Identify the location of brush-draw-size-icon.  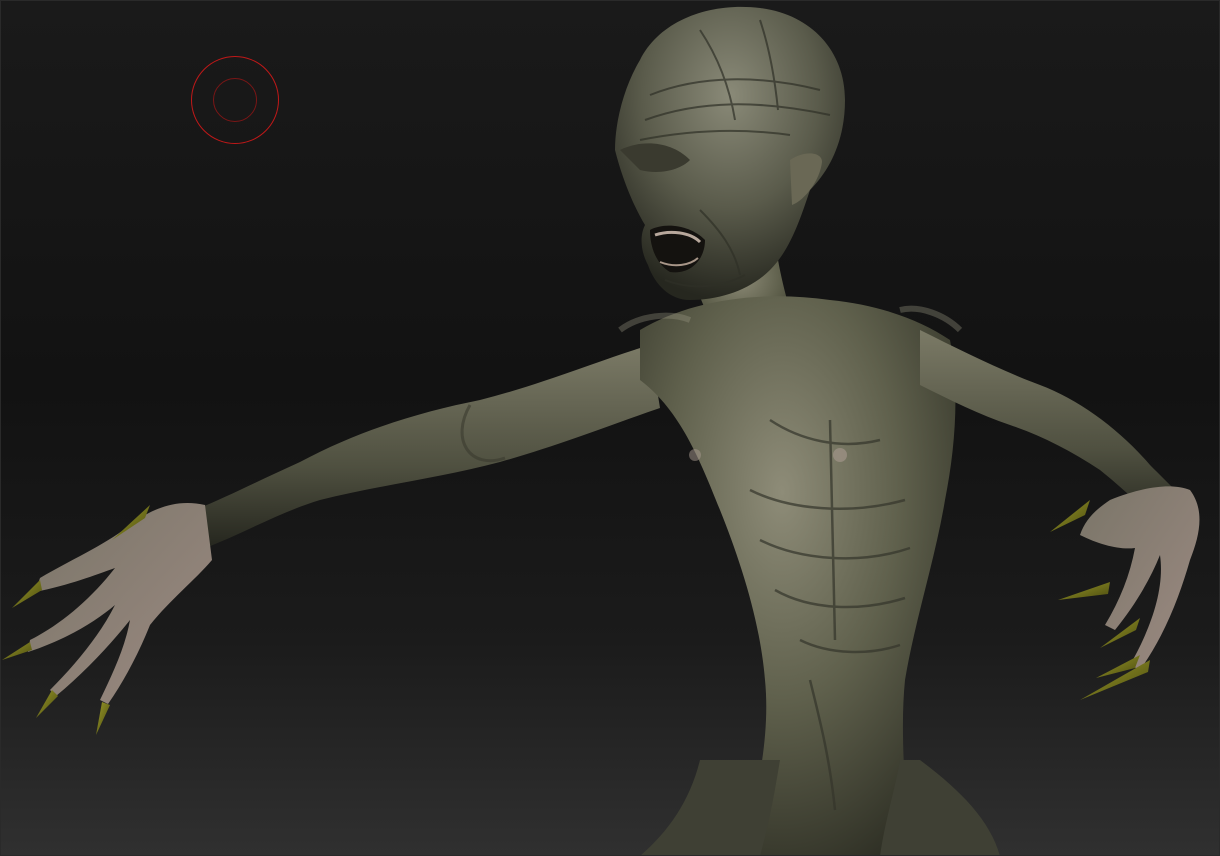
(235, 100).